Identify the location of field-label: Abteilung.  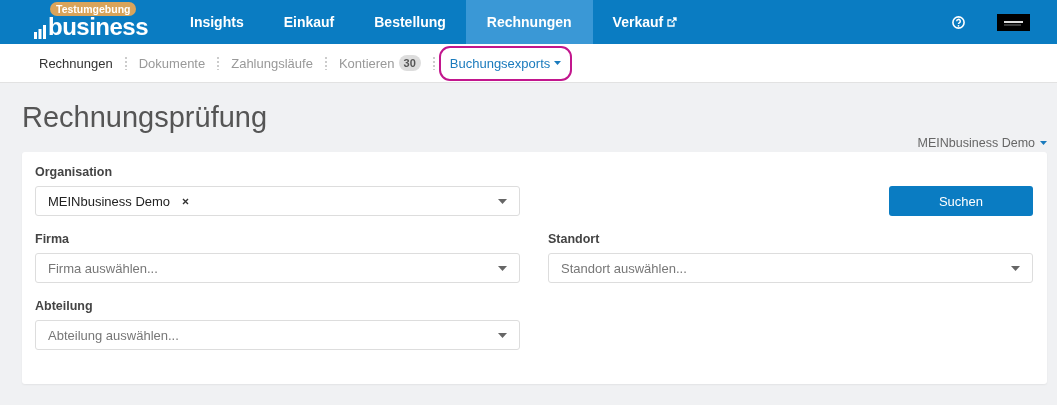
(64, 306).